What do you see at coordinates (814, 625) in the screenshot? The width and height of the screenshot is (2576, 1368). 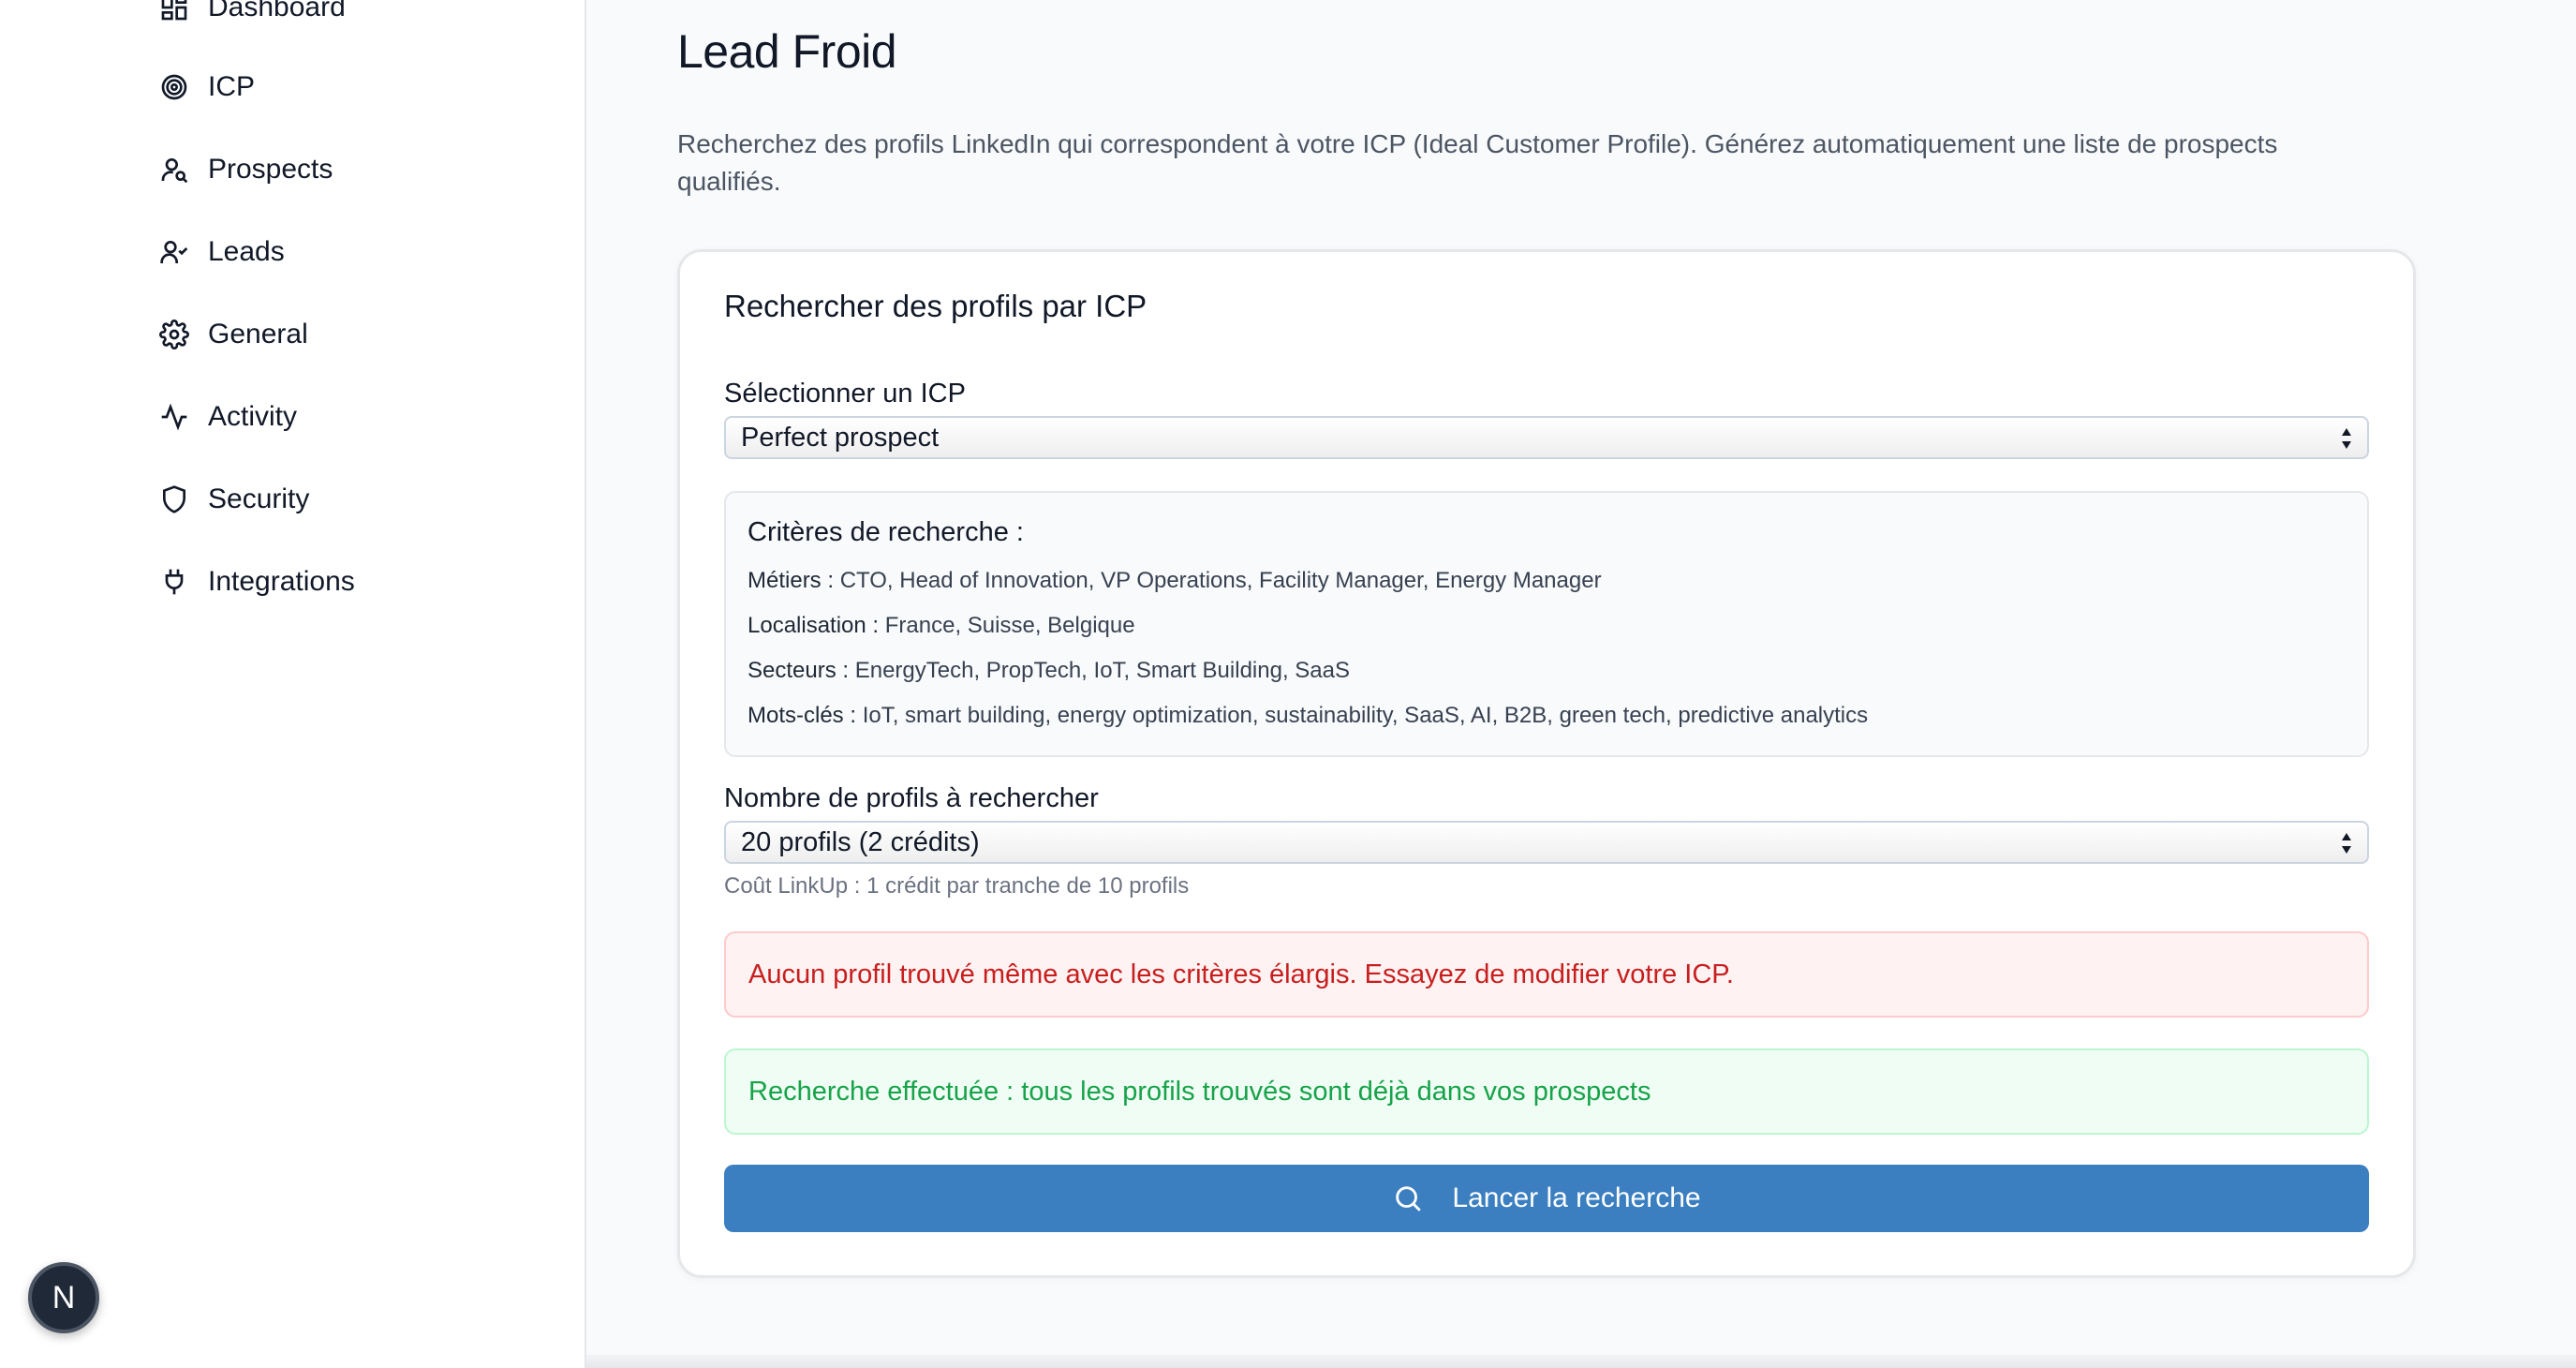 I see `criteria-key: Localisation :` at bounding box center [814, 625].